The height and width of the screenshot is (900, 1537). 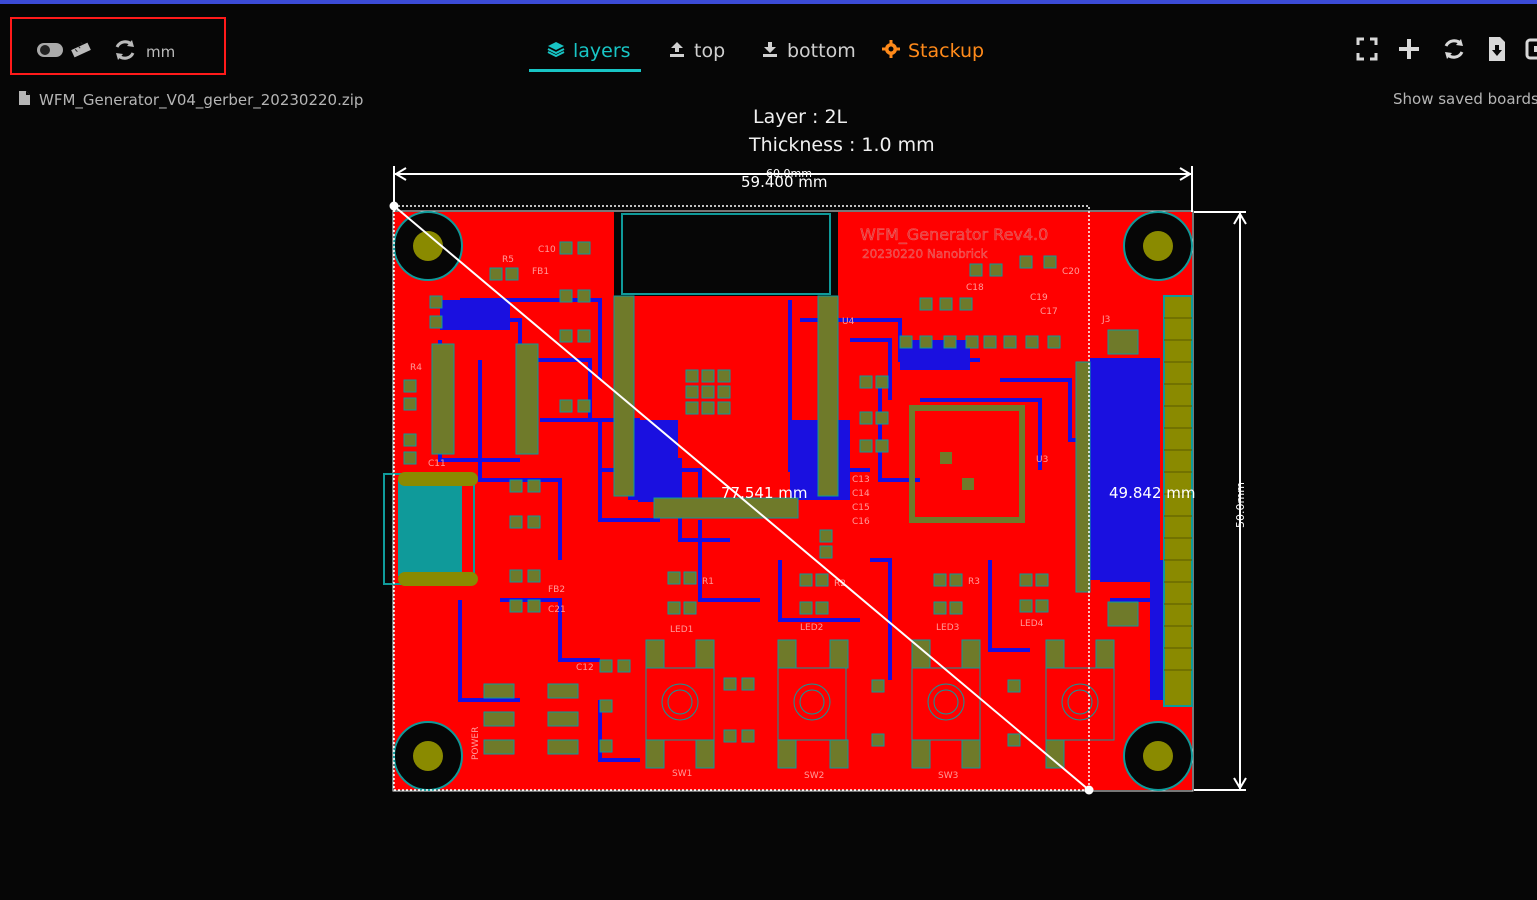 What do you see at coordinates (1152, 493) in the screenshot?
I see `measure-height-label: 49.842 mm` at bounding box center [1152, 493].